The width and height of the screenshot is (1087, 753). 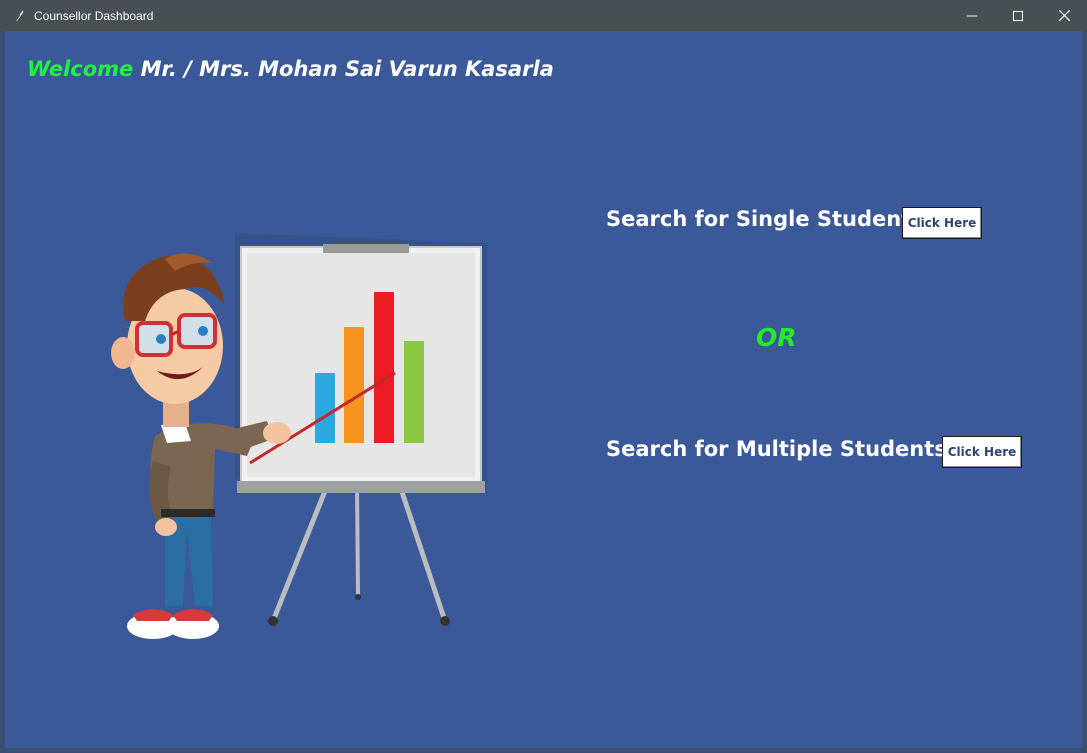 What do you see at coordinates (776, 337) in the screenshot?
I see `or-separator: OR` at bounding box center [776, 337].